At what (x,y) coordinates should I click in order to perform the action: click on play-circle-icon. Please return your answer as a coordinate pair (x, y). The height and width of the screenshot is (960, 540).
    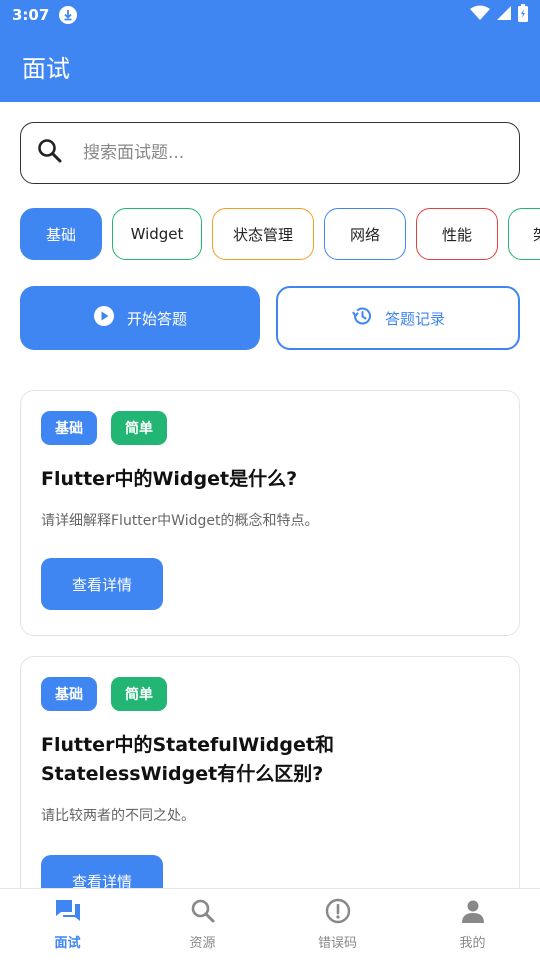
    Looking at the image, I should click on (104, 318).